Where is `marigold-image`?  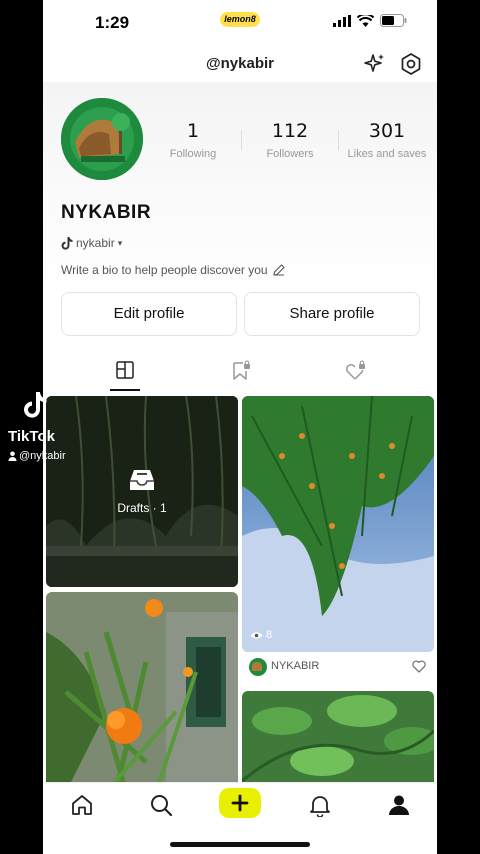
marigold-image is located at coordinates (142, 687).